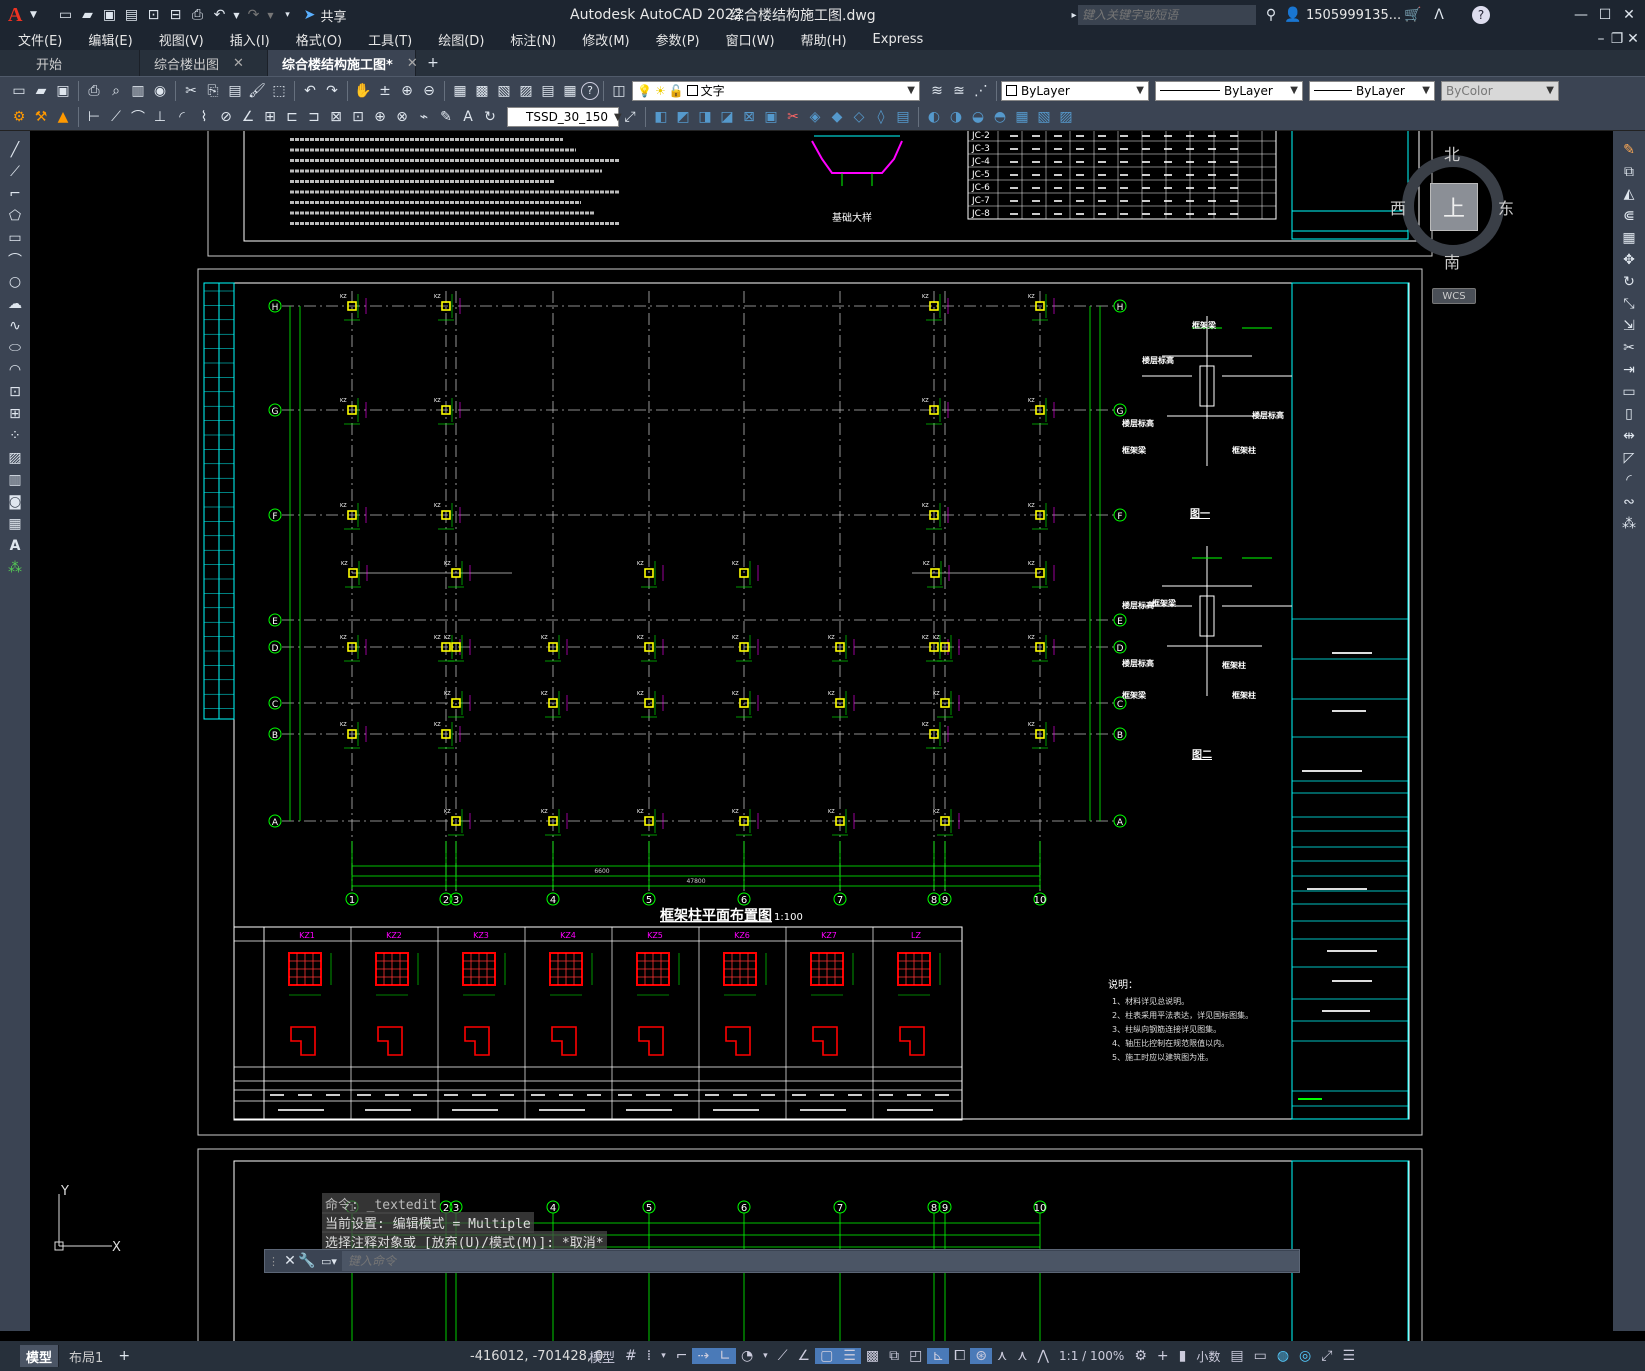  Describe the element at coordinates (1629, 216) in the screenshot. I see `offset-icon: ⋐` at that location.